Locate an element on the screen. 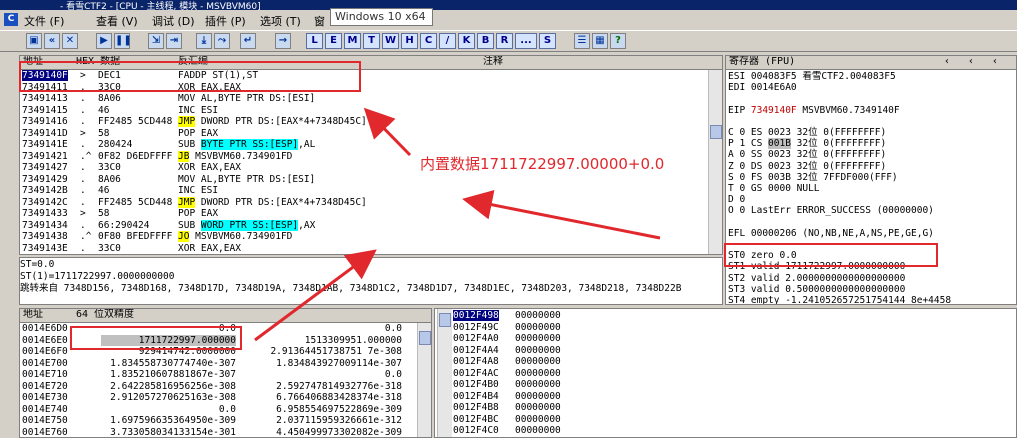 Image resolution: width=1017 pixels, height=438 pixels. arrow-to-st1 is located at coordinates (561, 214).